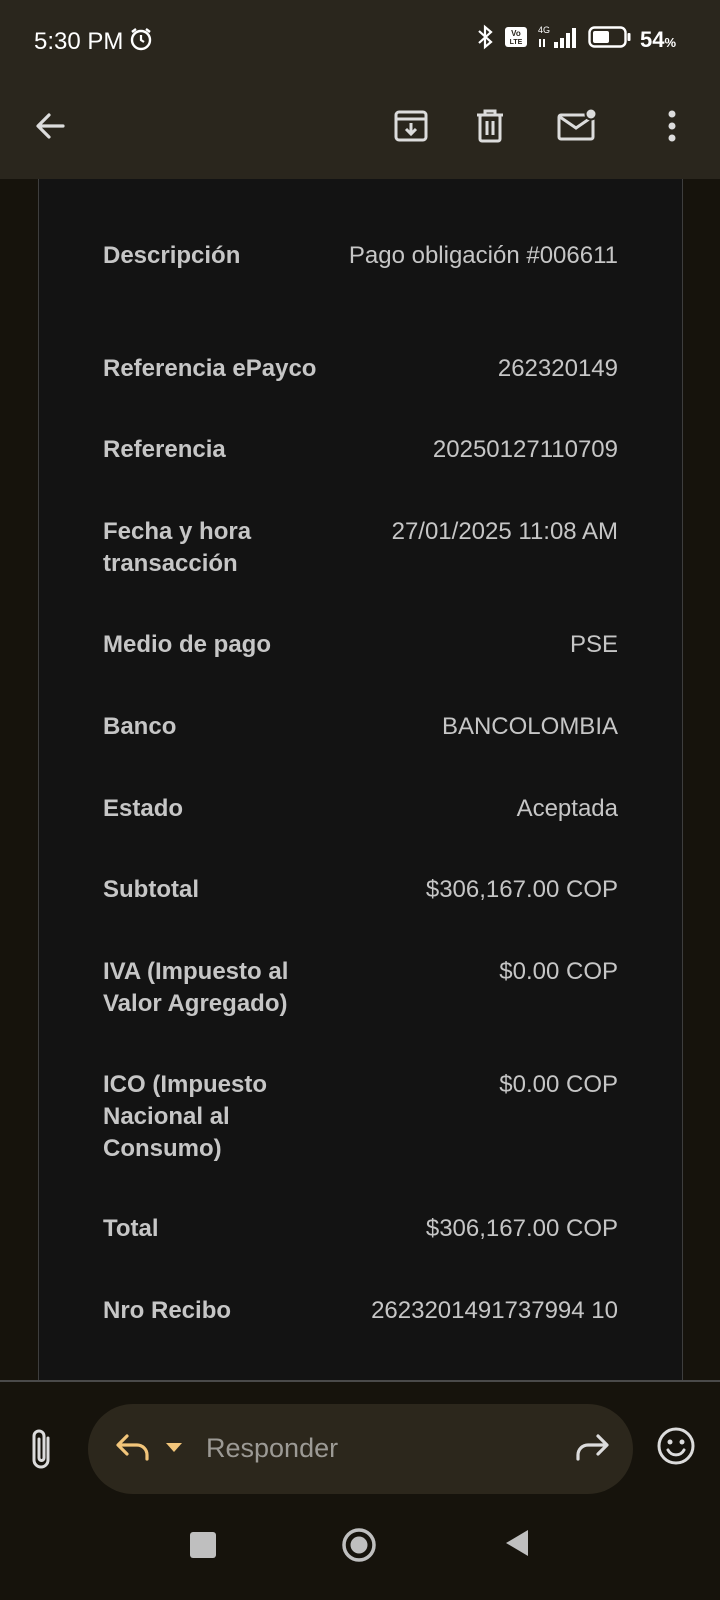  Describe the element at coordinates (196, 987) in the screenshot. I see `receipt-label: IVA (Impuesto al Valor Agregado)` at that location.